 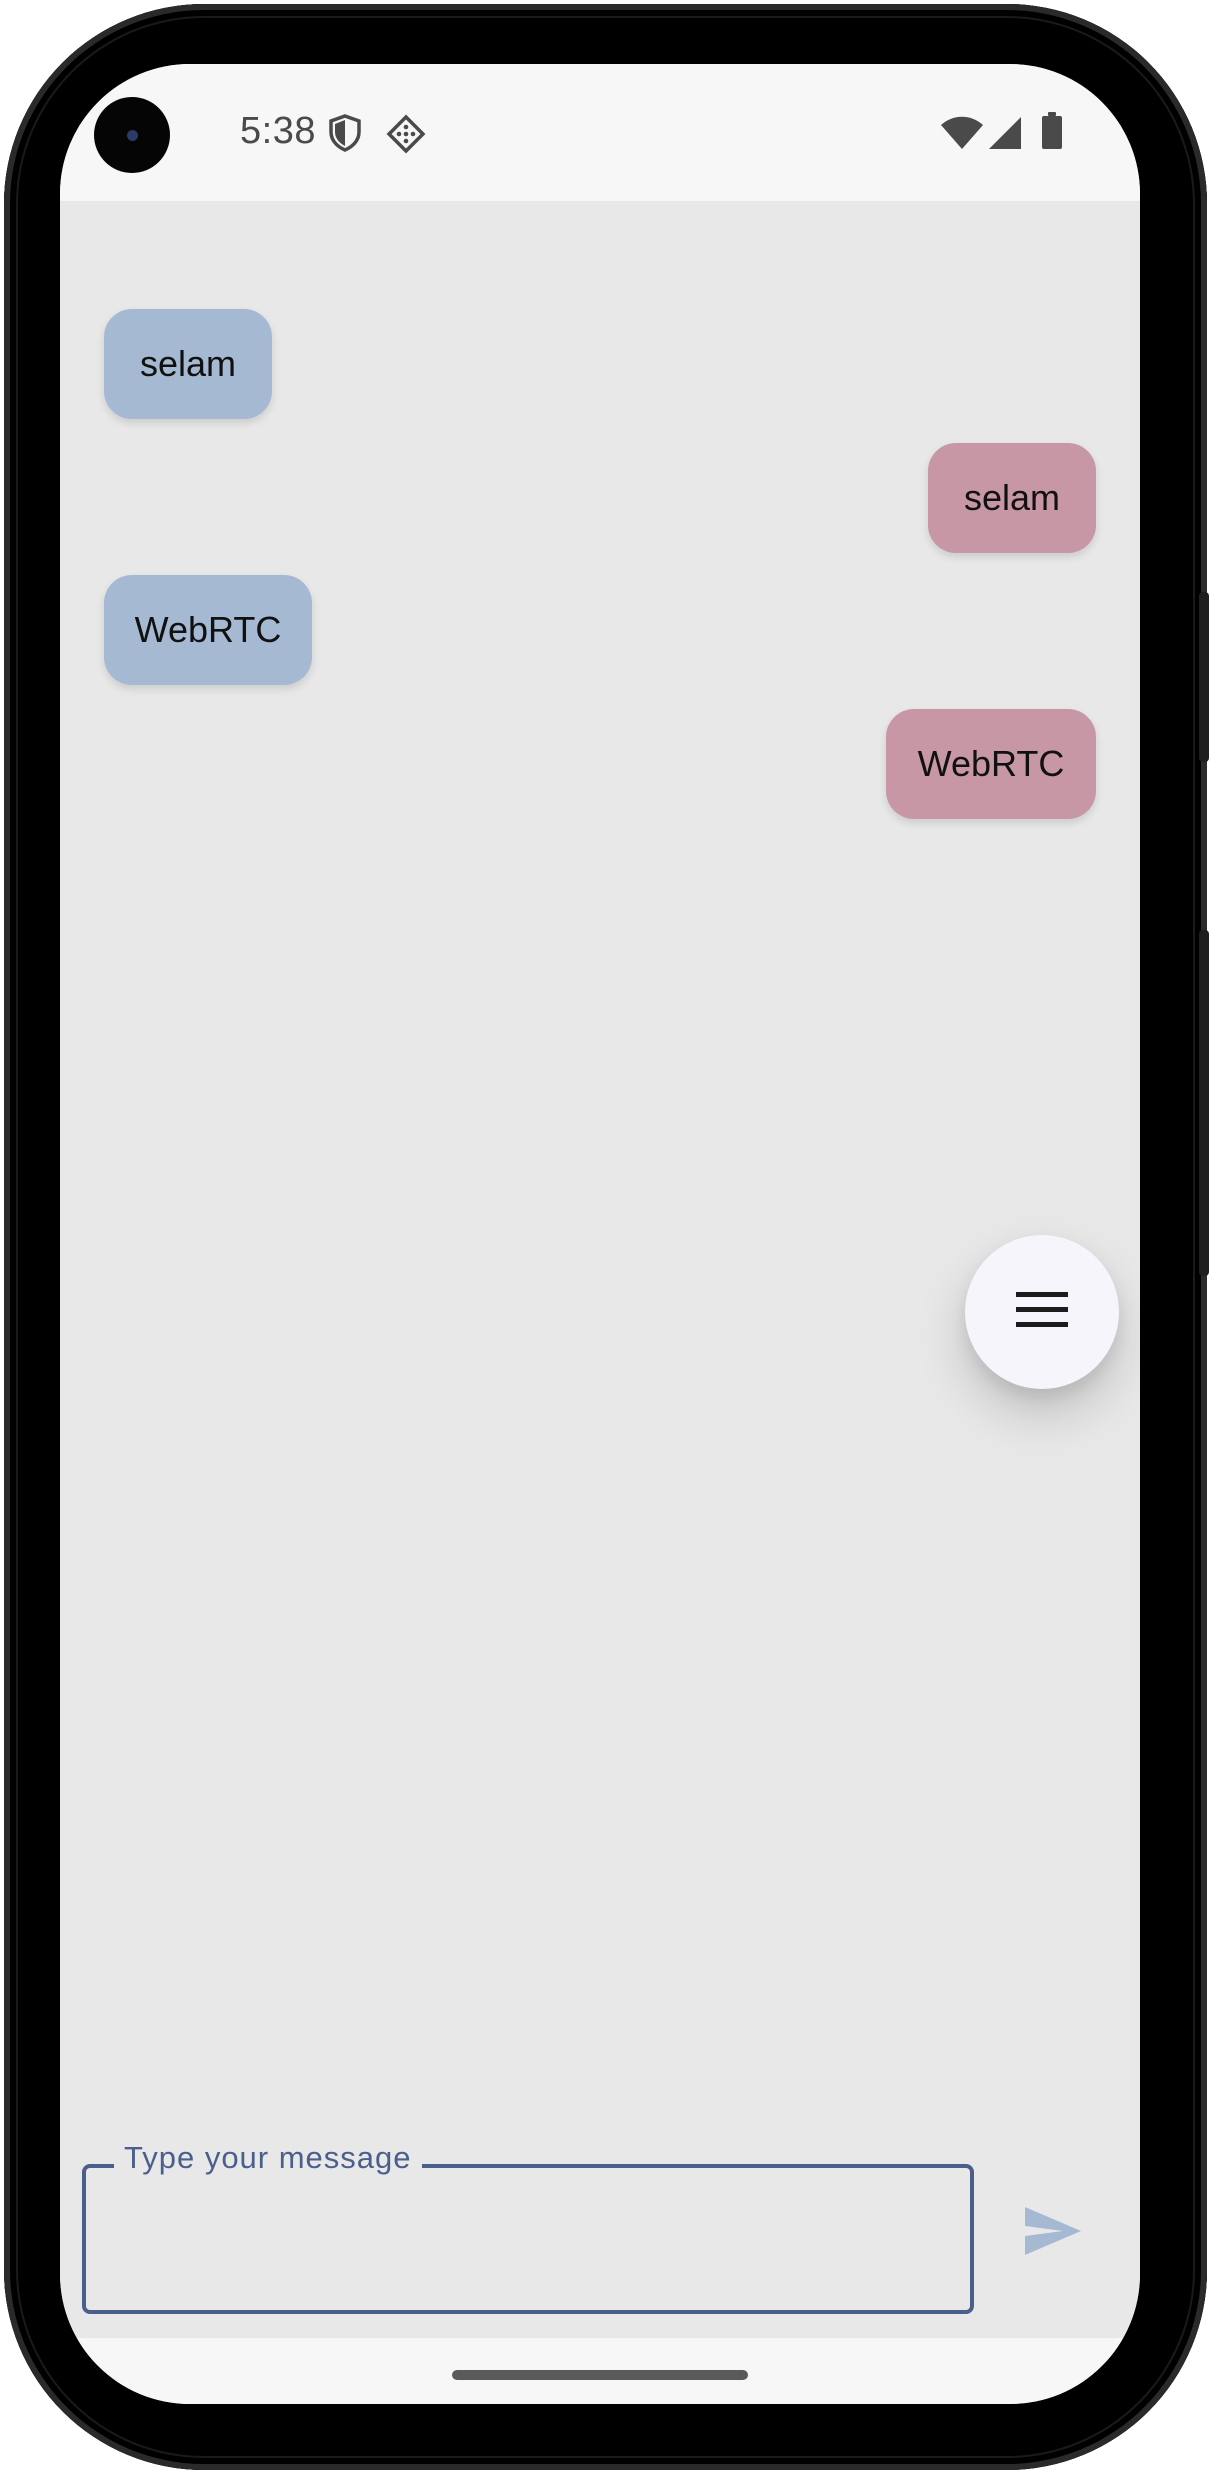 I want to click on status-bar: 5:38, so click(x=600, y=132).